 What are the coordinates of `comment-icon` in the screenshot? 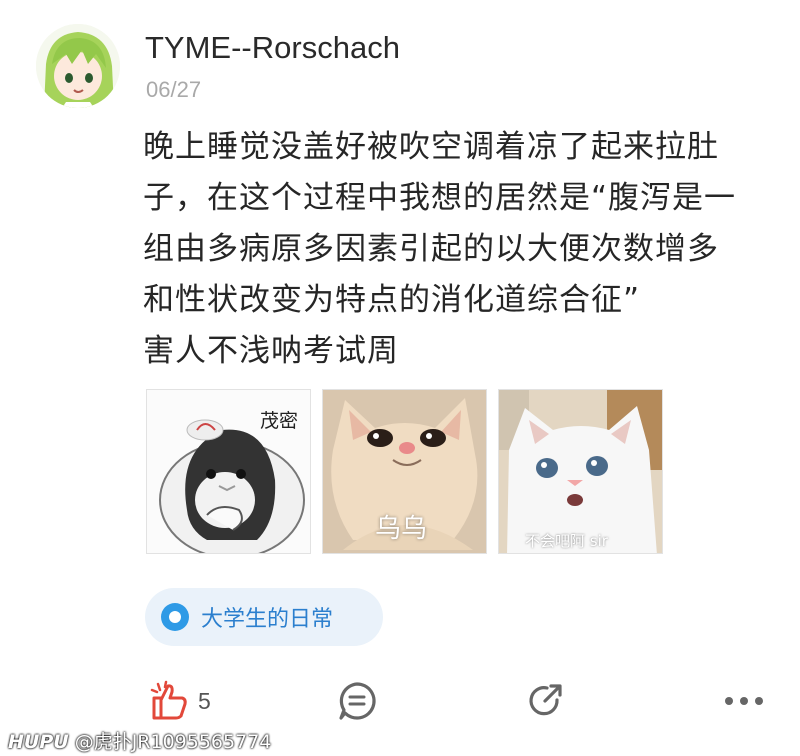 It's located at (357, 701).